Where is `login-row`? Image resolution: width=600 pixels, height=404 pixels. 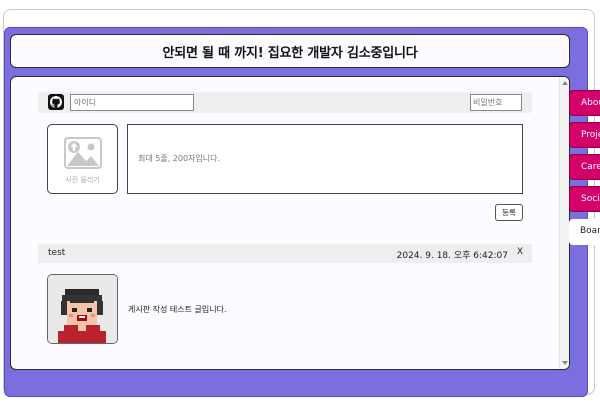
login-row is located at coordinates (285, 102).